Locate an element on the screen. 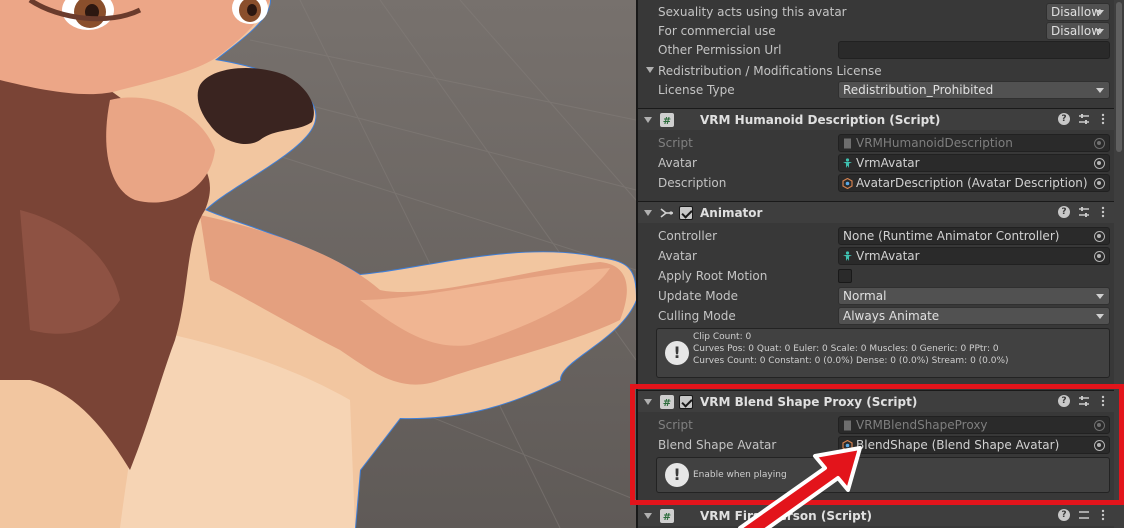 The width and height of the screenshot is (1124, 528). blend-shape-script-field: VRMBlendShapeProxy is located at coordinates (974, 425).